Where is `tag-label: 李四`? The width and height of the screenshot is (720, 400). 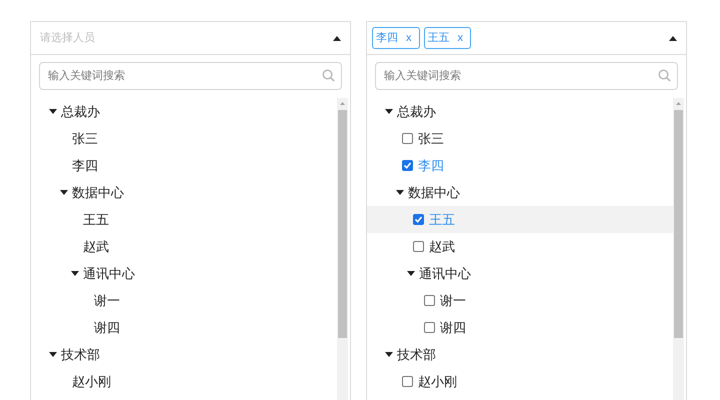
tag-label: 李四 is located at coordinates (387, 38).